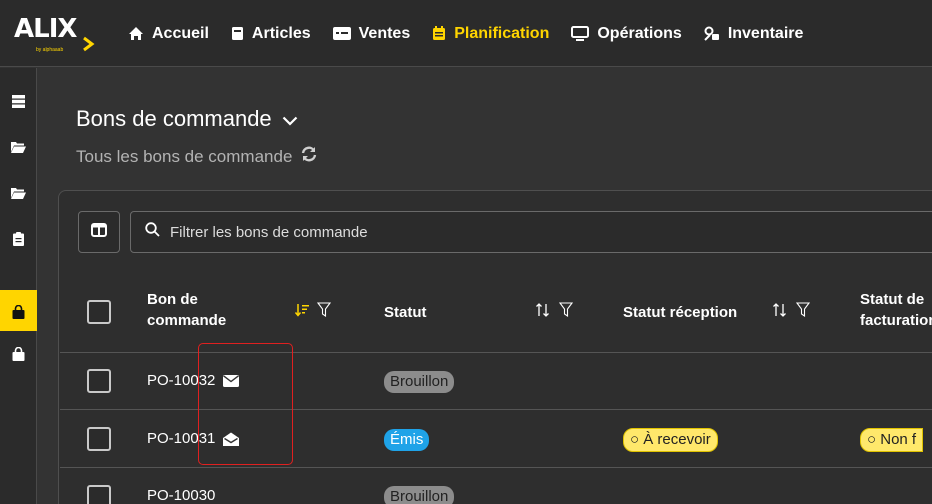 The image size is (932, 504). I want to click on view-subtitle: Tous les bons de commande, so click(197, 156).